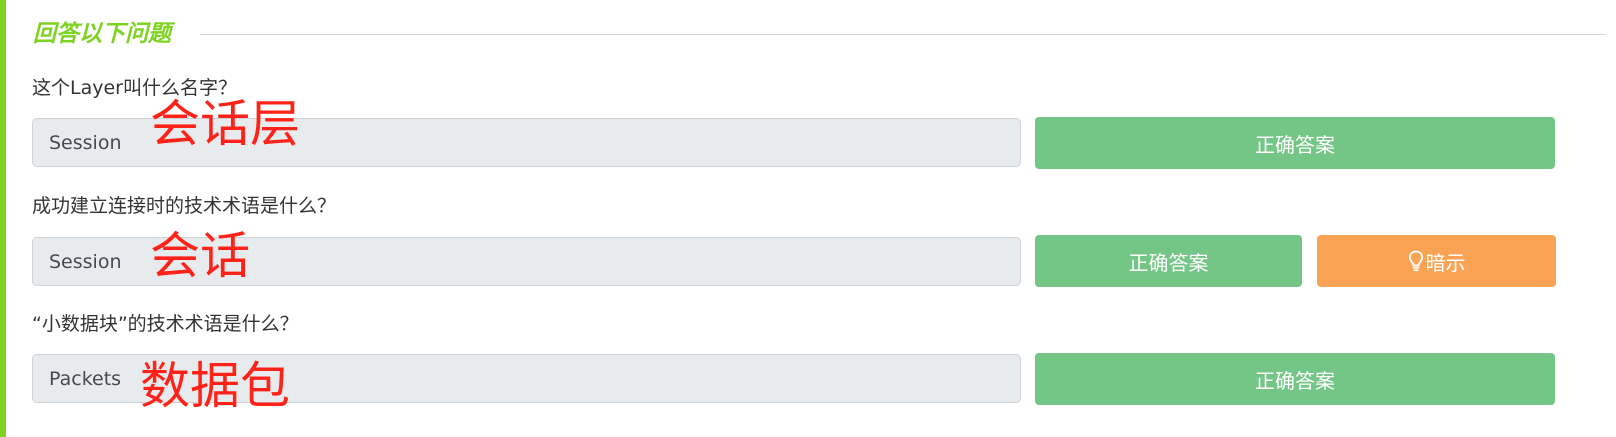 This screenshot has height=437, width=1616. Describe the element at coordinates (1445, 262) in the screenshot. I see `hint-button-label: 暗示` at that location.